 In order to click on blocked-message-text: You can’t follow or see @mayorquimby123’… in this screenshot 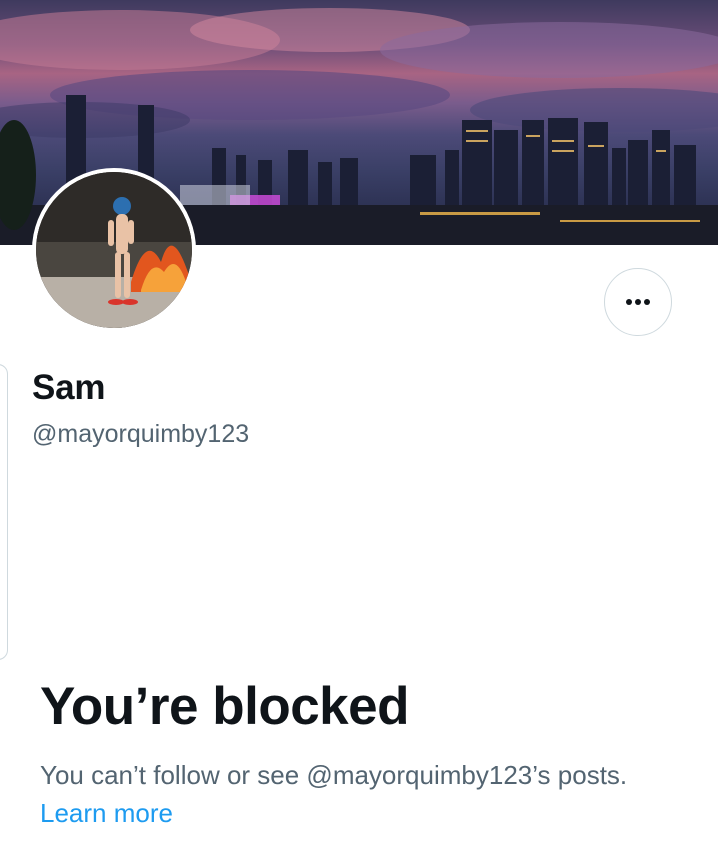, I will do `click(334, 775)`.